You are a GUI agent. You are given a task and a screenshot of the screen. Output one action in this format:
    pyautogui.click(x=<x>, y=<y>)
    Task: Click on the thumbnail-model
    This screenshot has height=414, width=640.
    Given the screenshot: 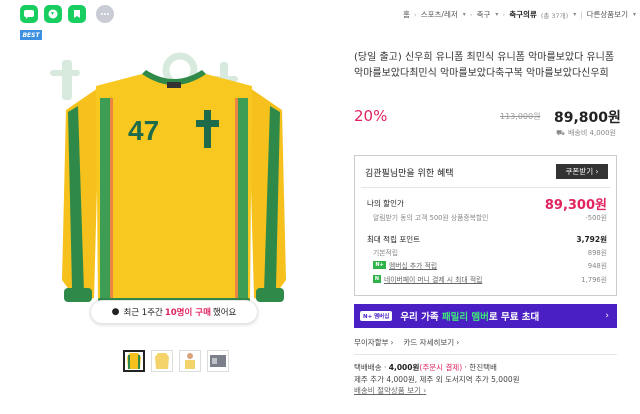 What is the action you would take?
    pyautogui.click(x=190, y=361)
    